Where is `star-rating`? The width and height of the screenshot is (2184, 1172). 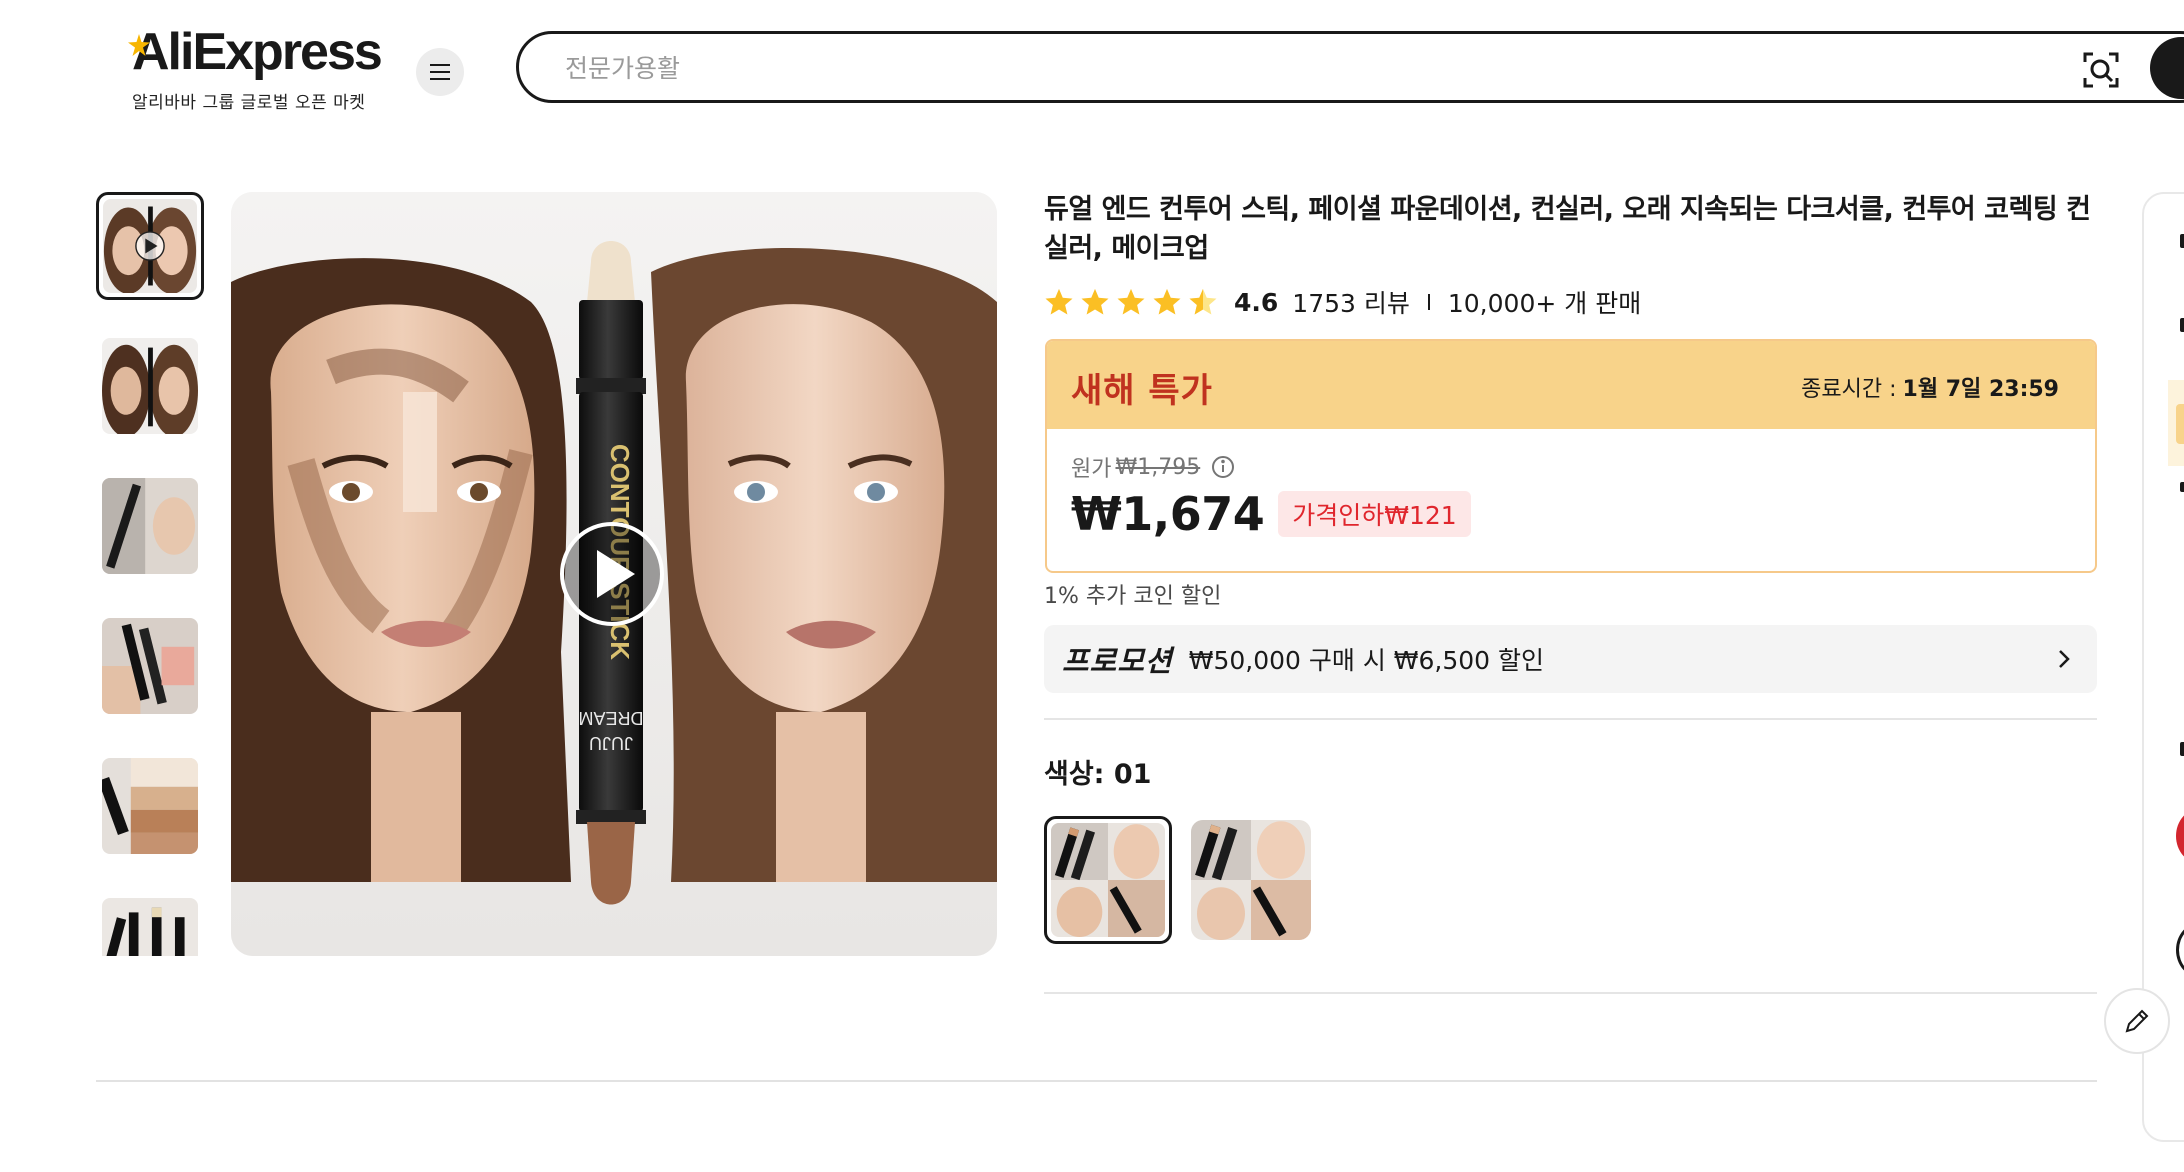 star-rating is located at coordinates (1131, 302).